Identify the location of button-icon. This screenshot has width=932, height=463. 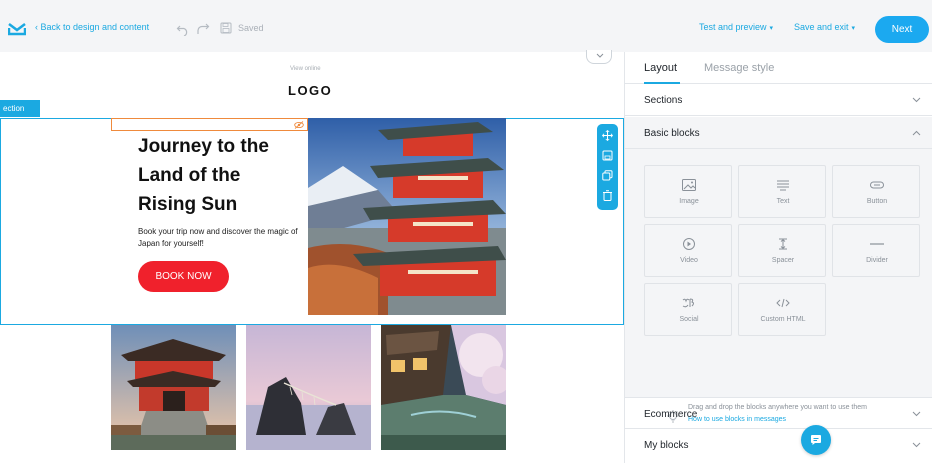
(877, 185).